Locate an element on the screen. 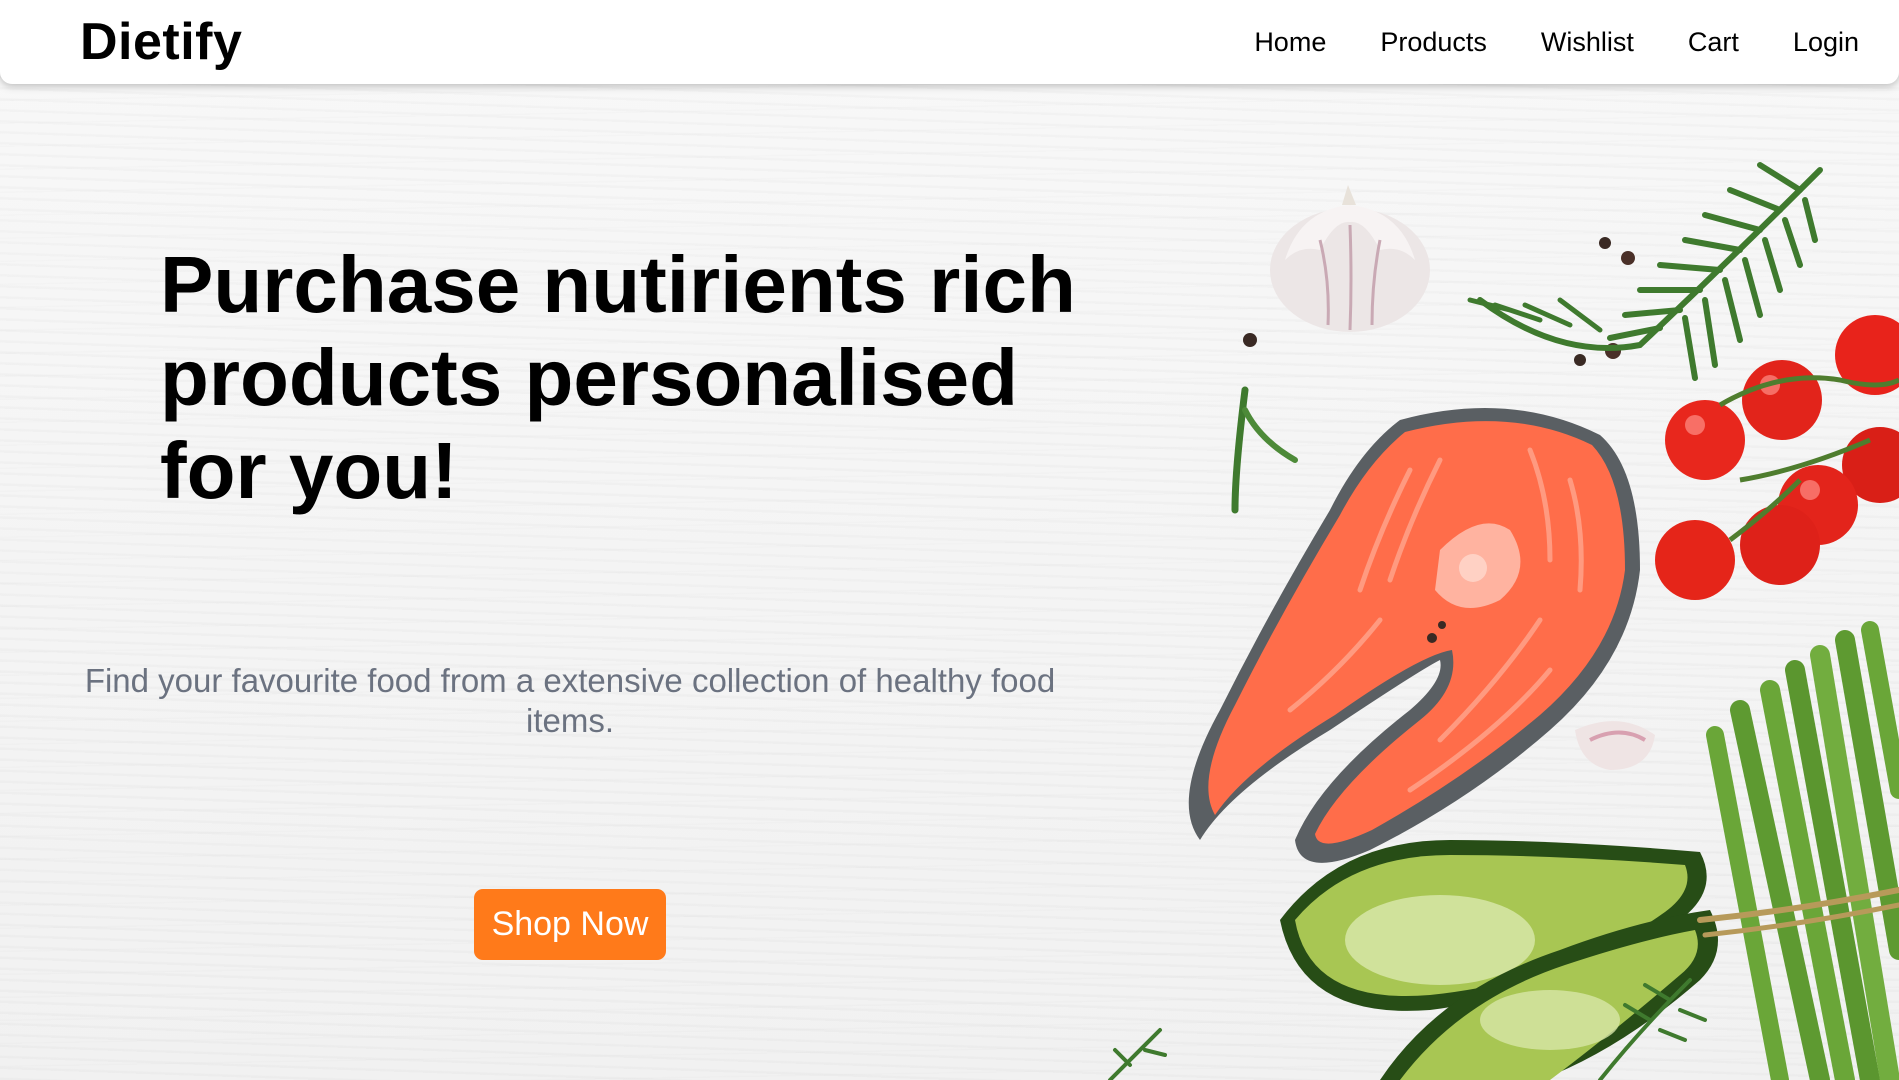 This screenshot has height=1080, width=1899. asparagus is located at coordinates (1798, 850).